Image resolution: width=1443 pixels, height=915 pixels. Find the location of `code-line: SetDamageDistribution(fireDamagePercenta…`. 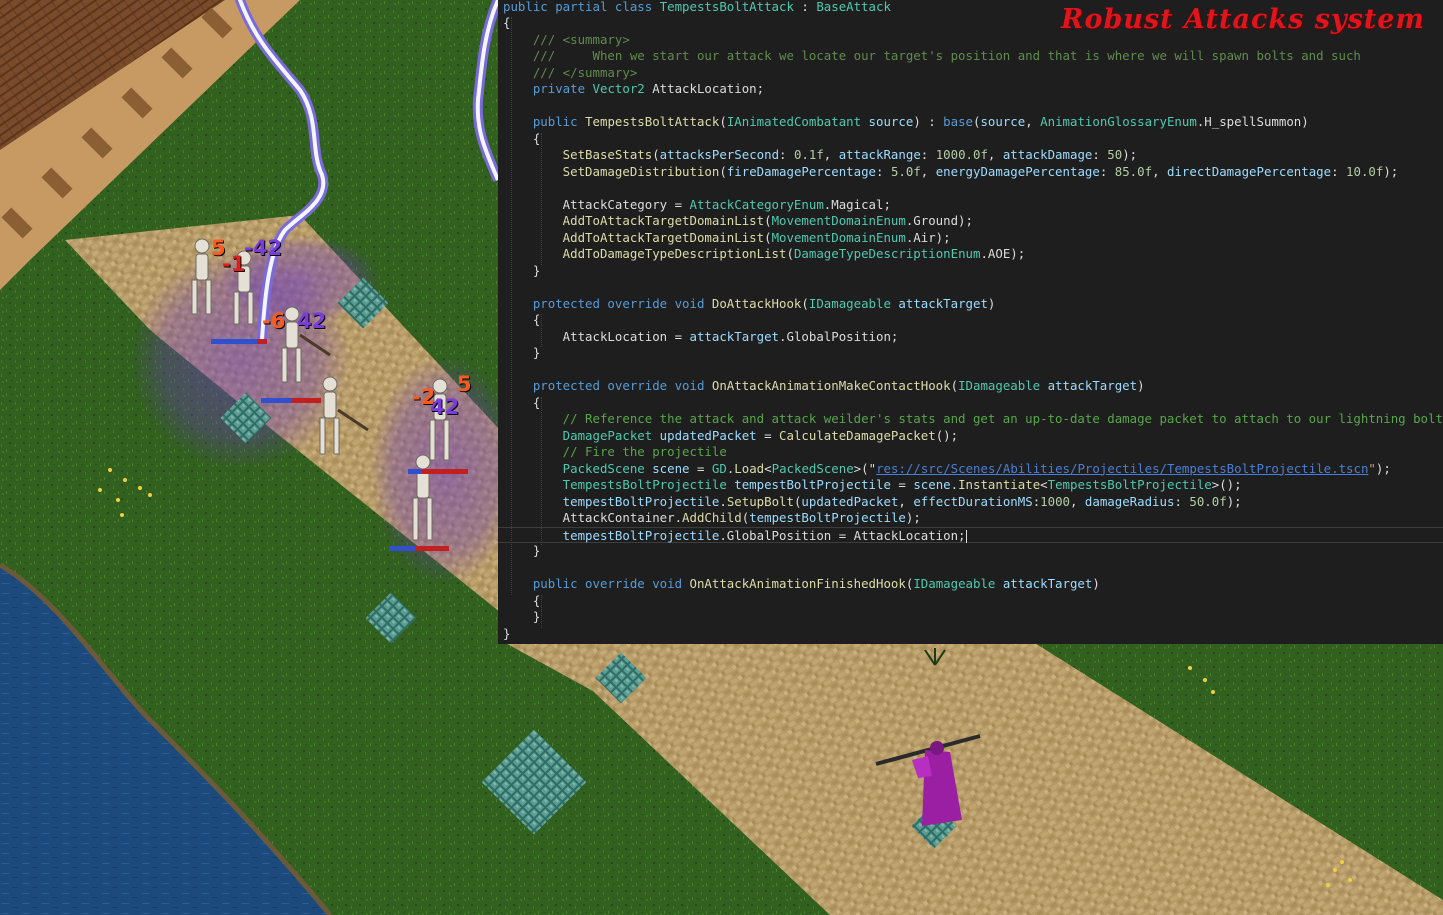

code-line: SetDamageDistribution(fireDamagePercenta… is located at coordinates (970, 172).